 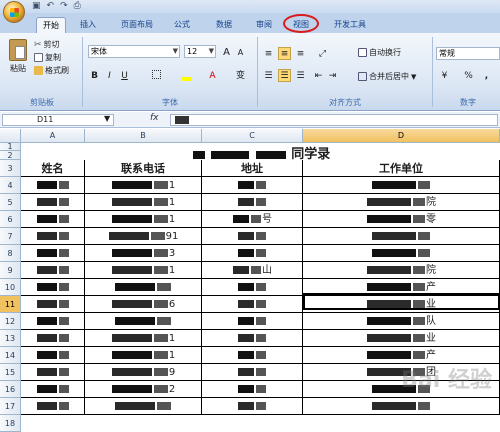 What do you see at coordinates (10, 155) in the screenshot?
I see `row-header: 2` at bounding box center [10, 155].